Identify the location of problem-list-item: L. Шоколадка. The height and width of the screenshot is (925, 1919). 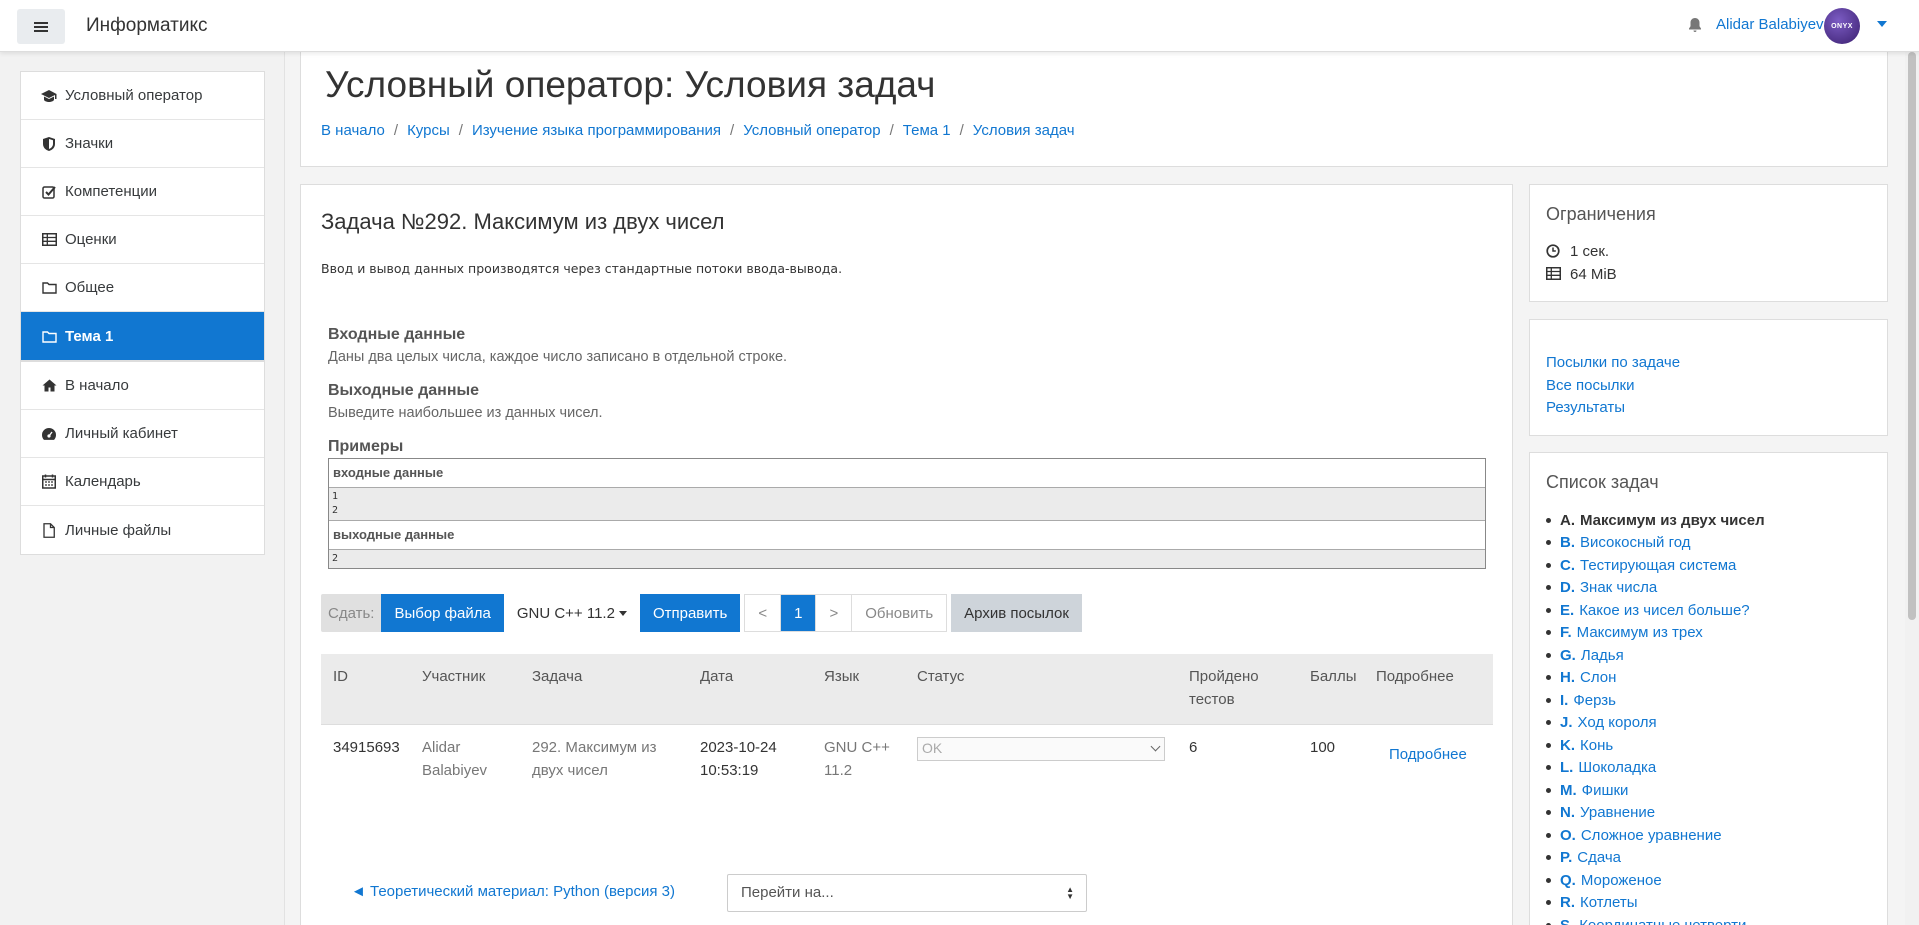
(1655, 768).